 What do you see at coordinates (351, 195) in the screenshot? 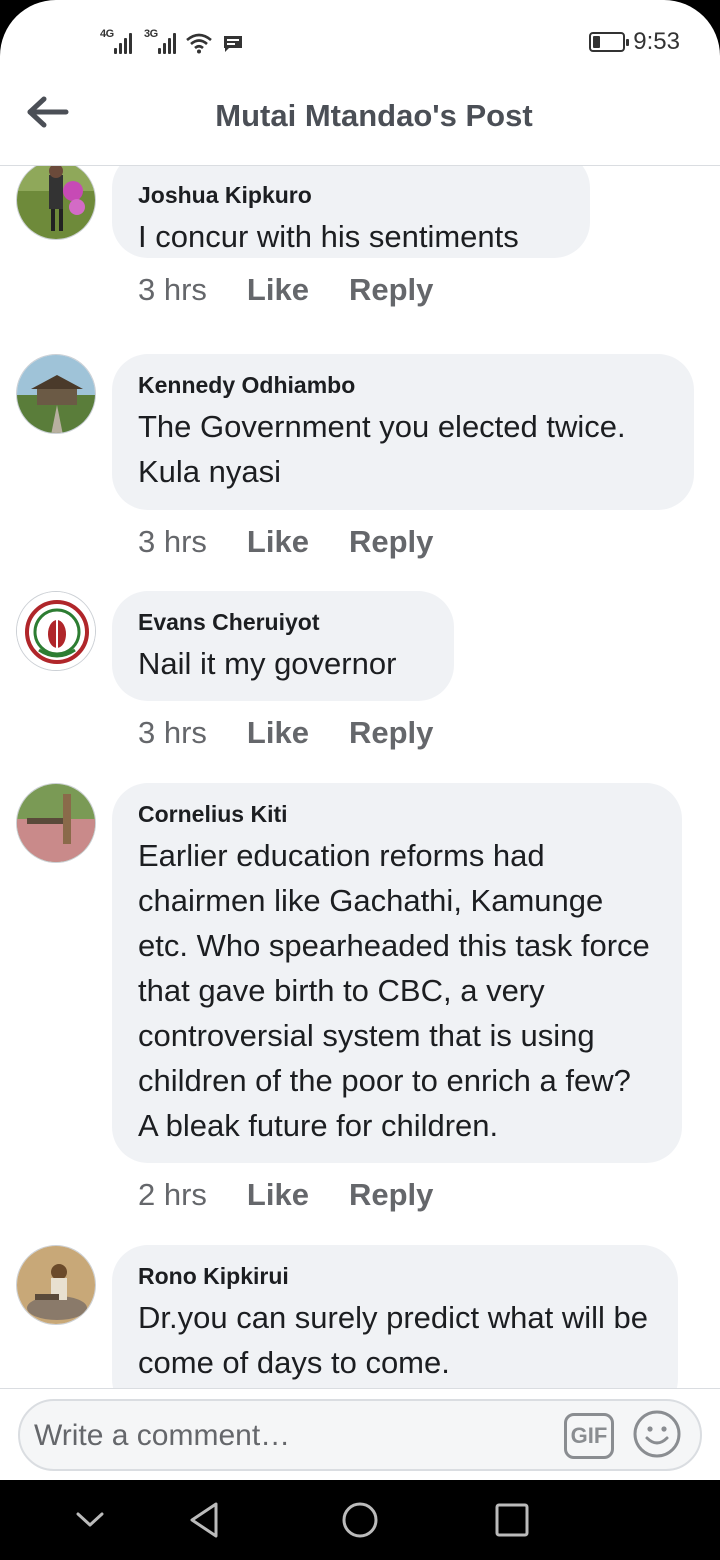
I see `comment-author: Joshua Kipkuro` at bounding box center [351, 195].